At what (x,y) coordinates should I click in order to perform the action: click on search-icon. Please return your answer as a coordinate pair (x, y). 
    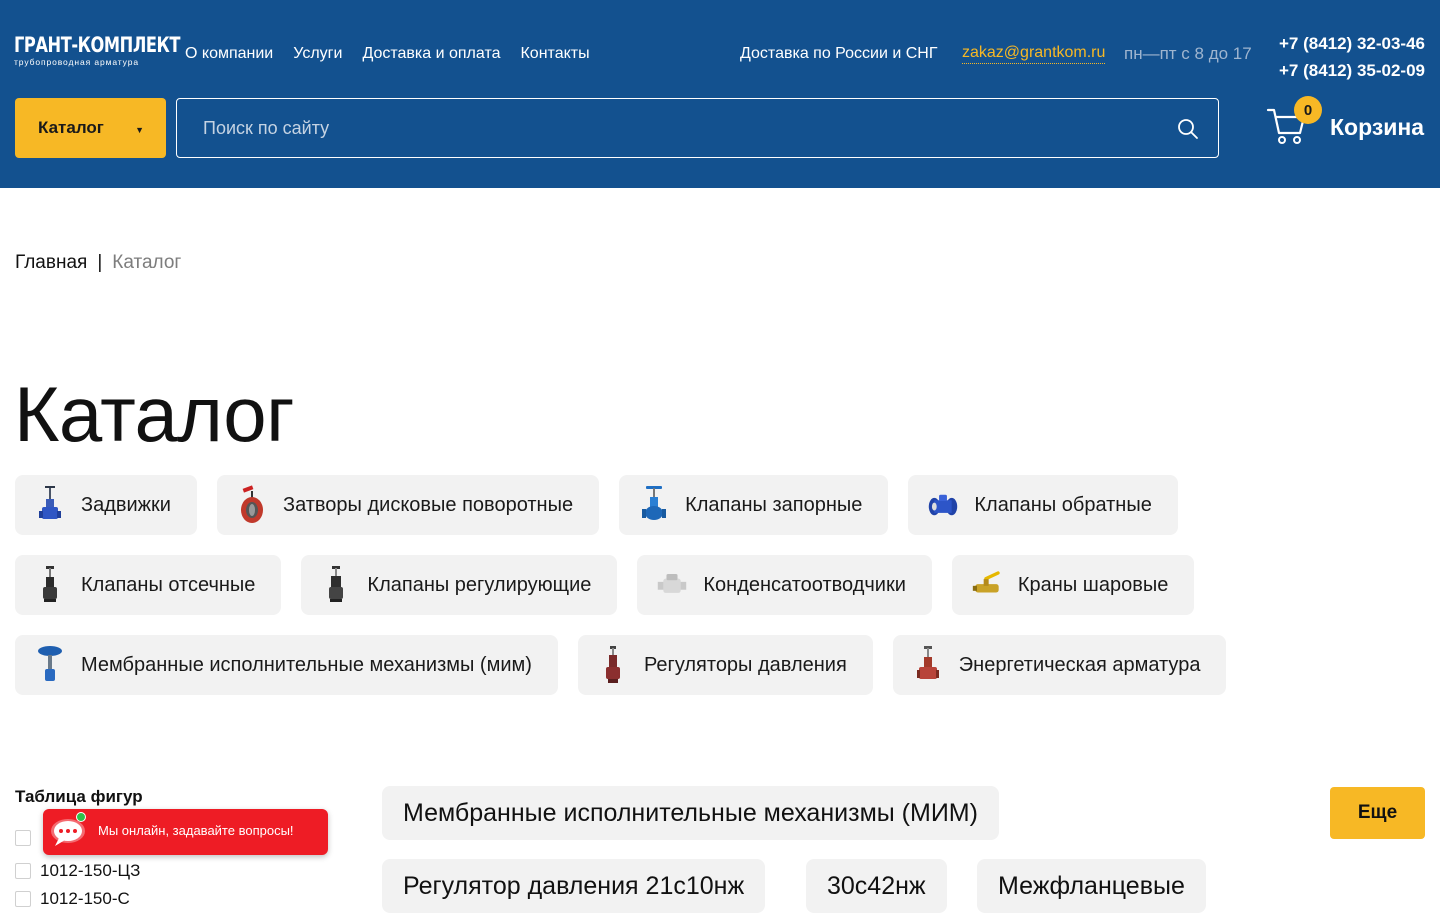
    Looking at the image, I should click on (1188, 129).